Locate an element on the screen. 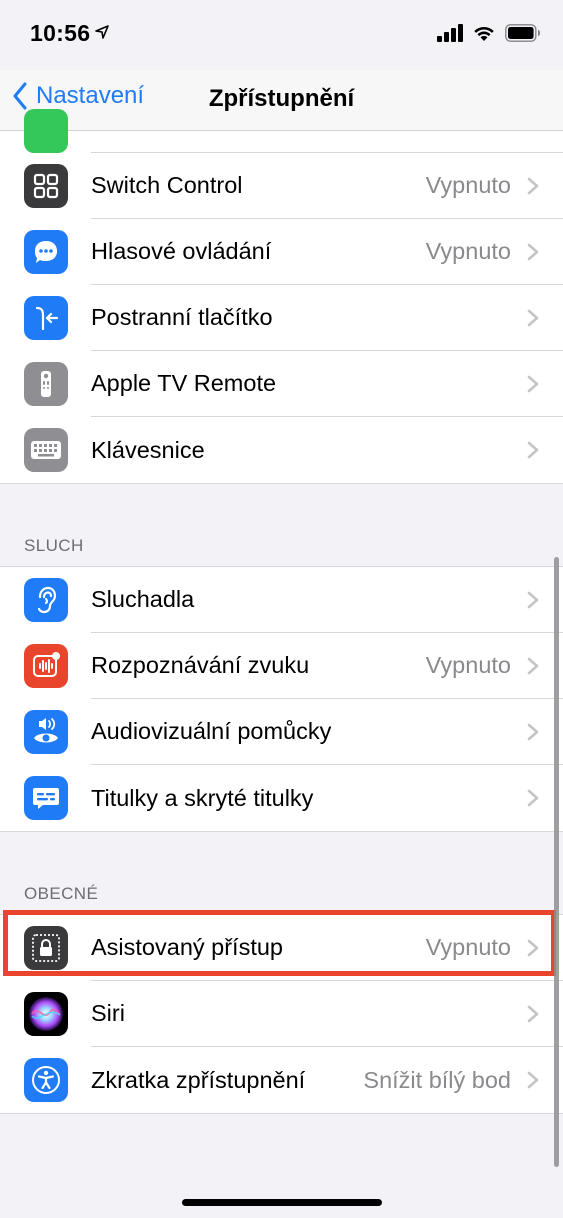 This screenshot has height=1218, width=563. cellular-signal-icon is located at coordinates (450, 33).